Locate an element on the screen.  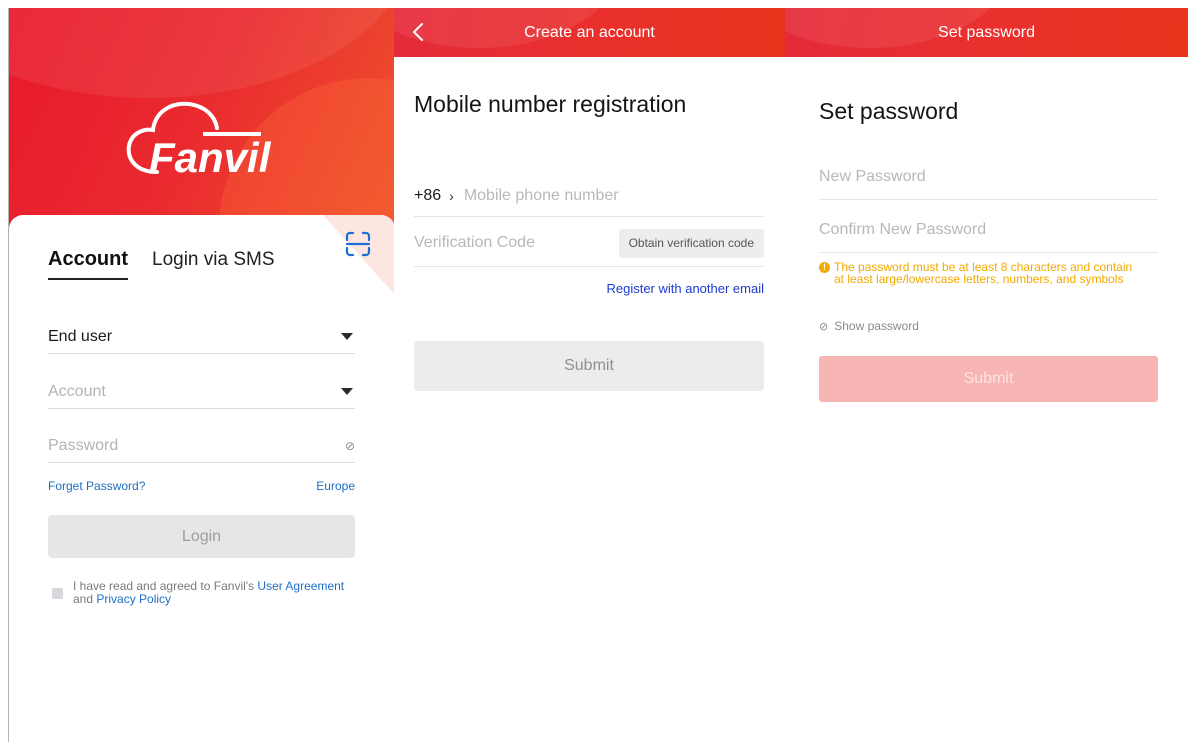
account-placeholder: Account is located at coordinates (77, 391).